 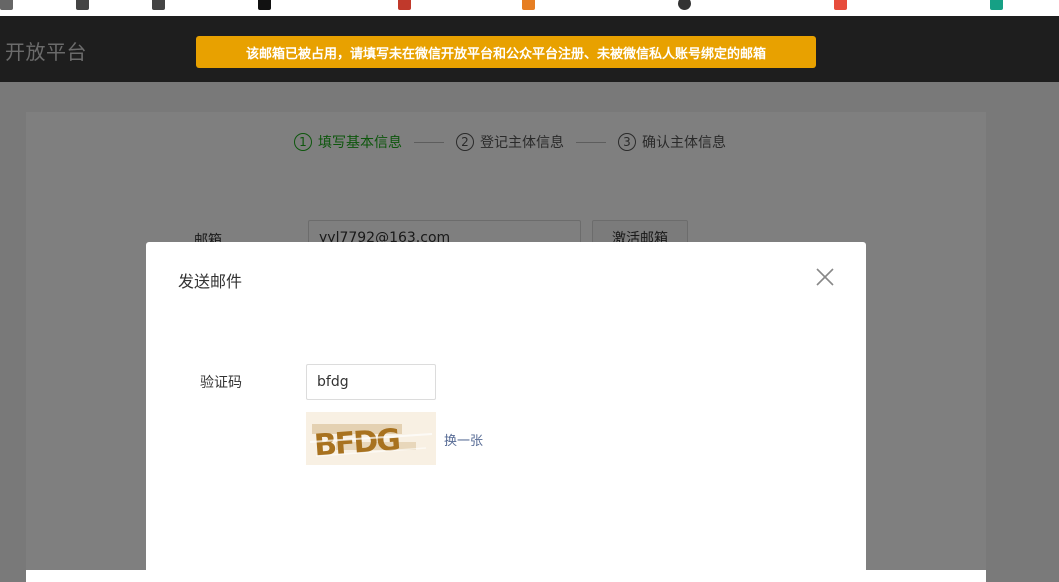 What do you see at coordinates (463, 439) in the screenshot?
I see `refresh-captcha-link: 换一张` at bounding box center [463, 439].